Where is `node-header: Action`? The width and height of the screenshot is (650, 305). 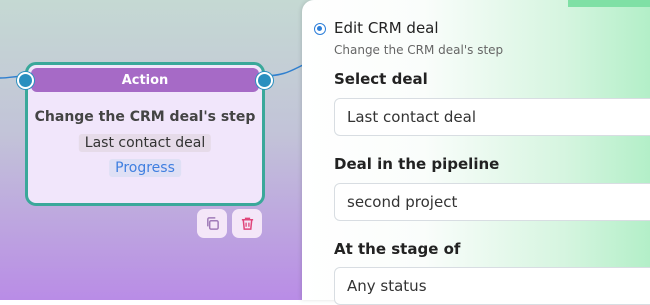 node-header: Action is located at coordinates (145, 80).